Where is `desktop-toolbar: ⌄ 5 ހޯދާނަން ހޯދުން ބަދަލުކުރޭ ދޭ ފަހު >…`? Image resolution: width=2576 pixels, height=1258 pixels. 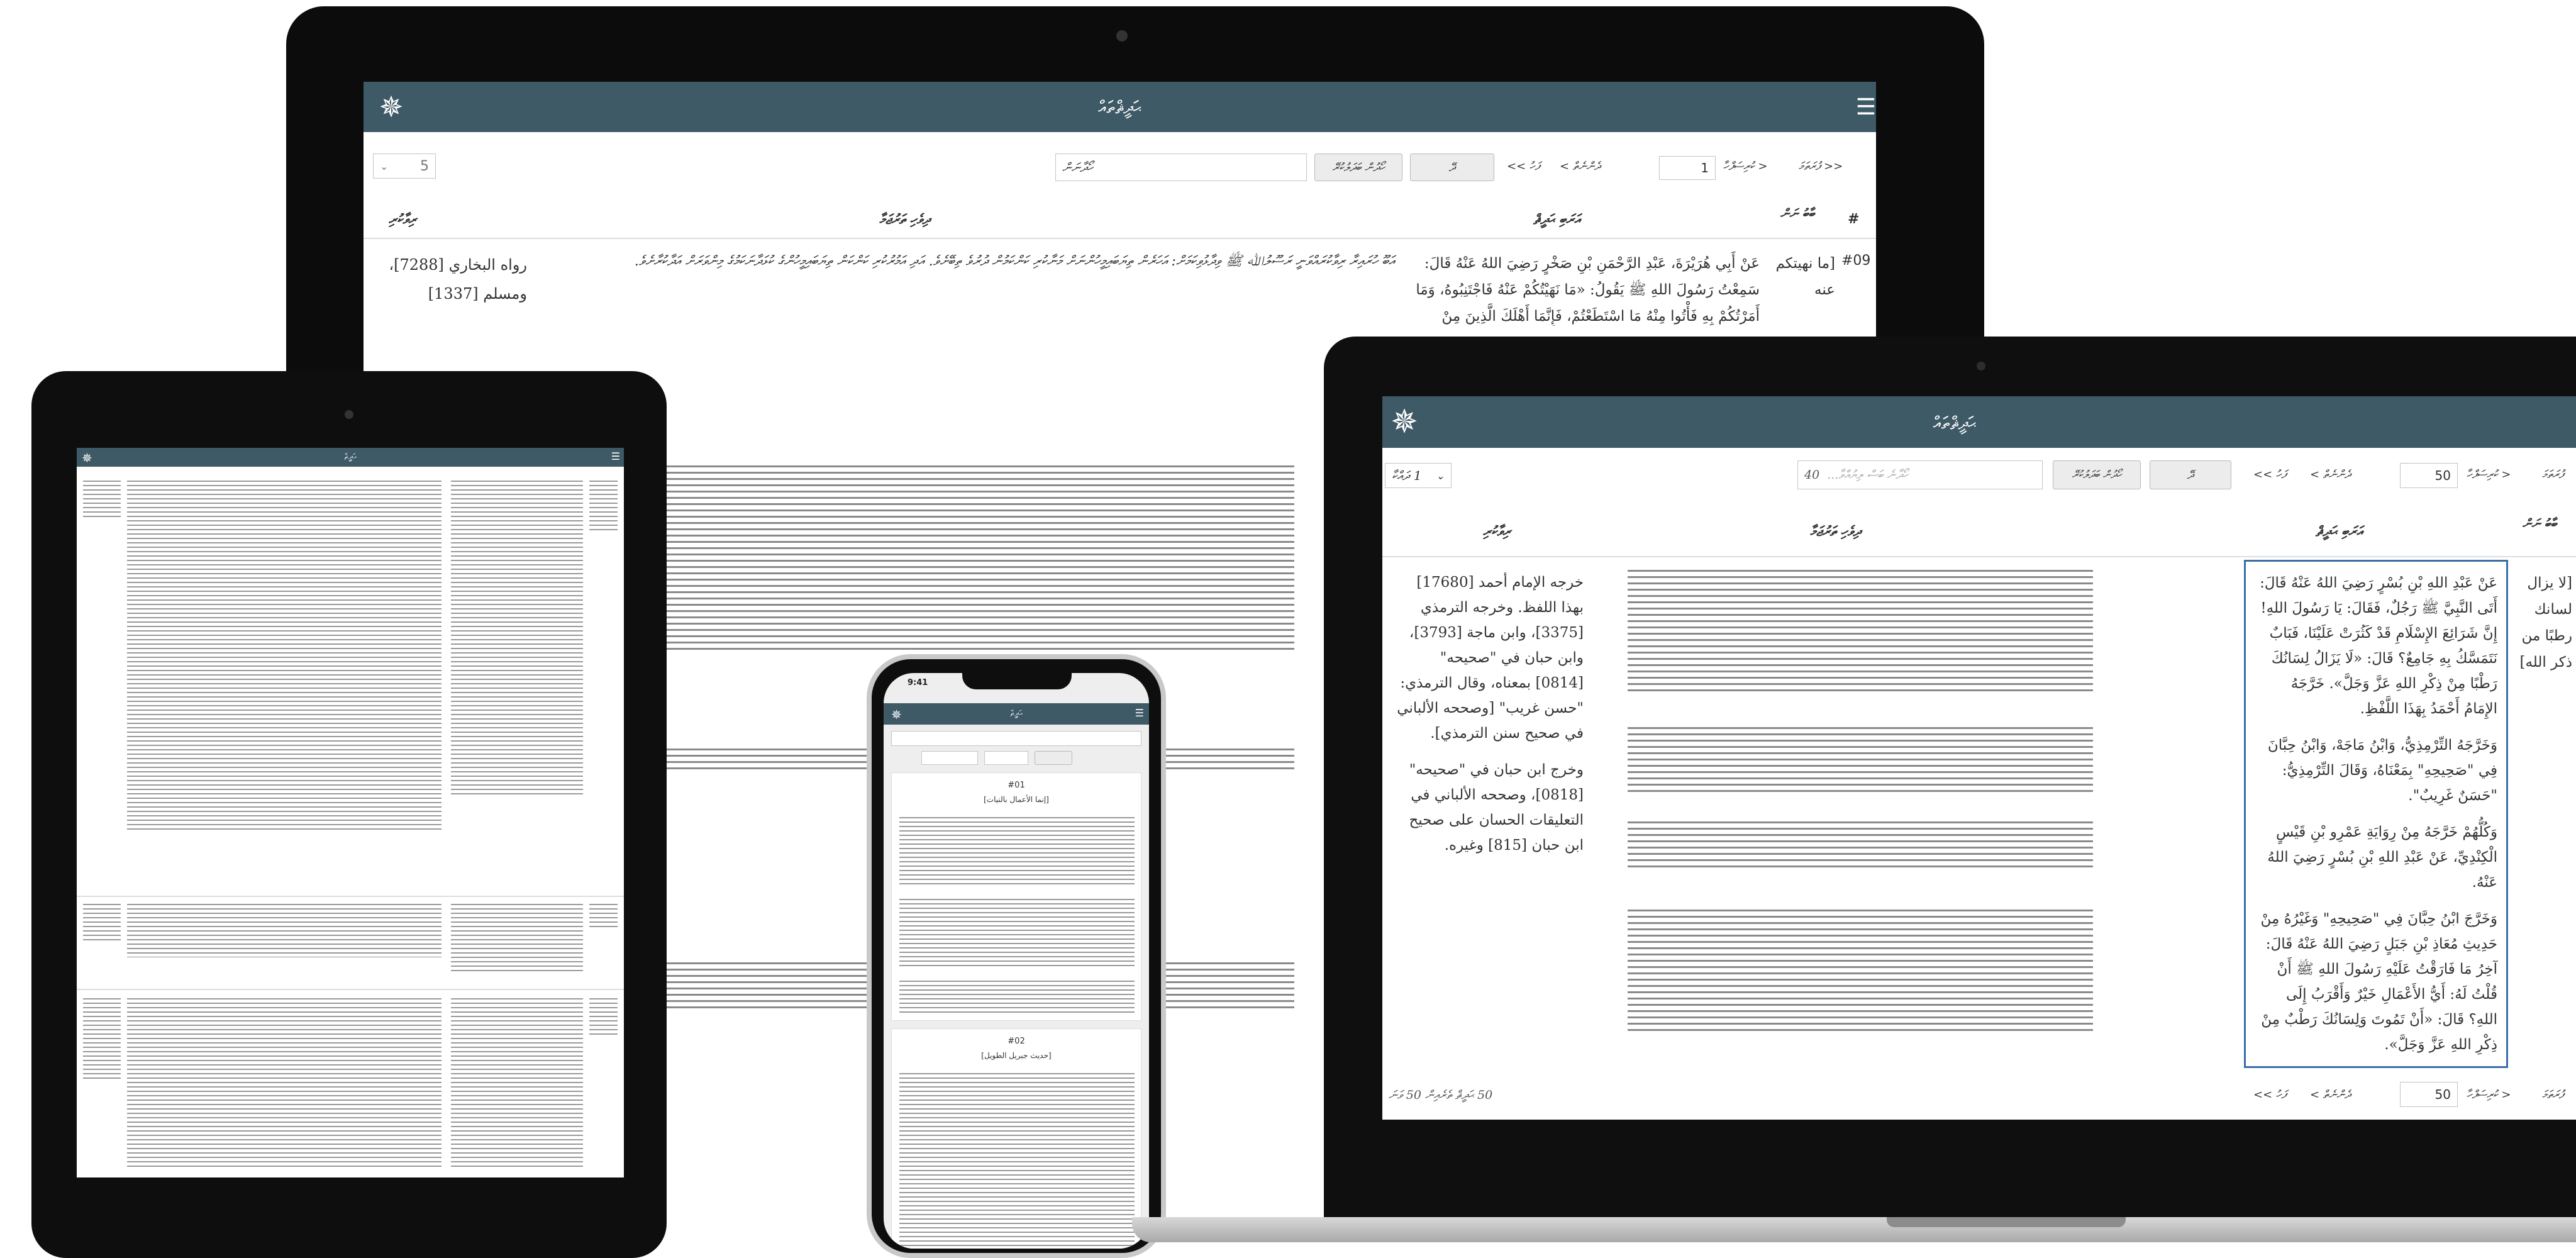
desktop-toolbar: ⌄ 5 ހޯދާނަން ހޯދުން ބަދަލުކުރޭ ދޭ ފަހު >… is located at coordinates (1120, 166).